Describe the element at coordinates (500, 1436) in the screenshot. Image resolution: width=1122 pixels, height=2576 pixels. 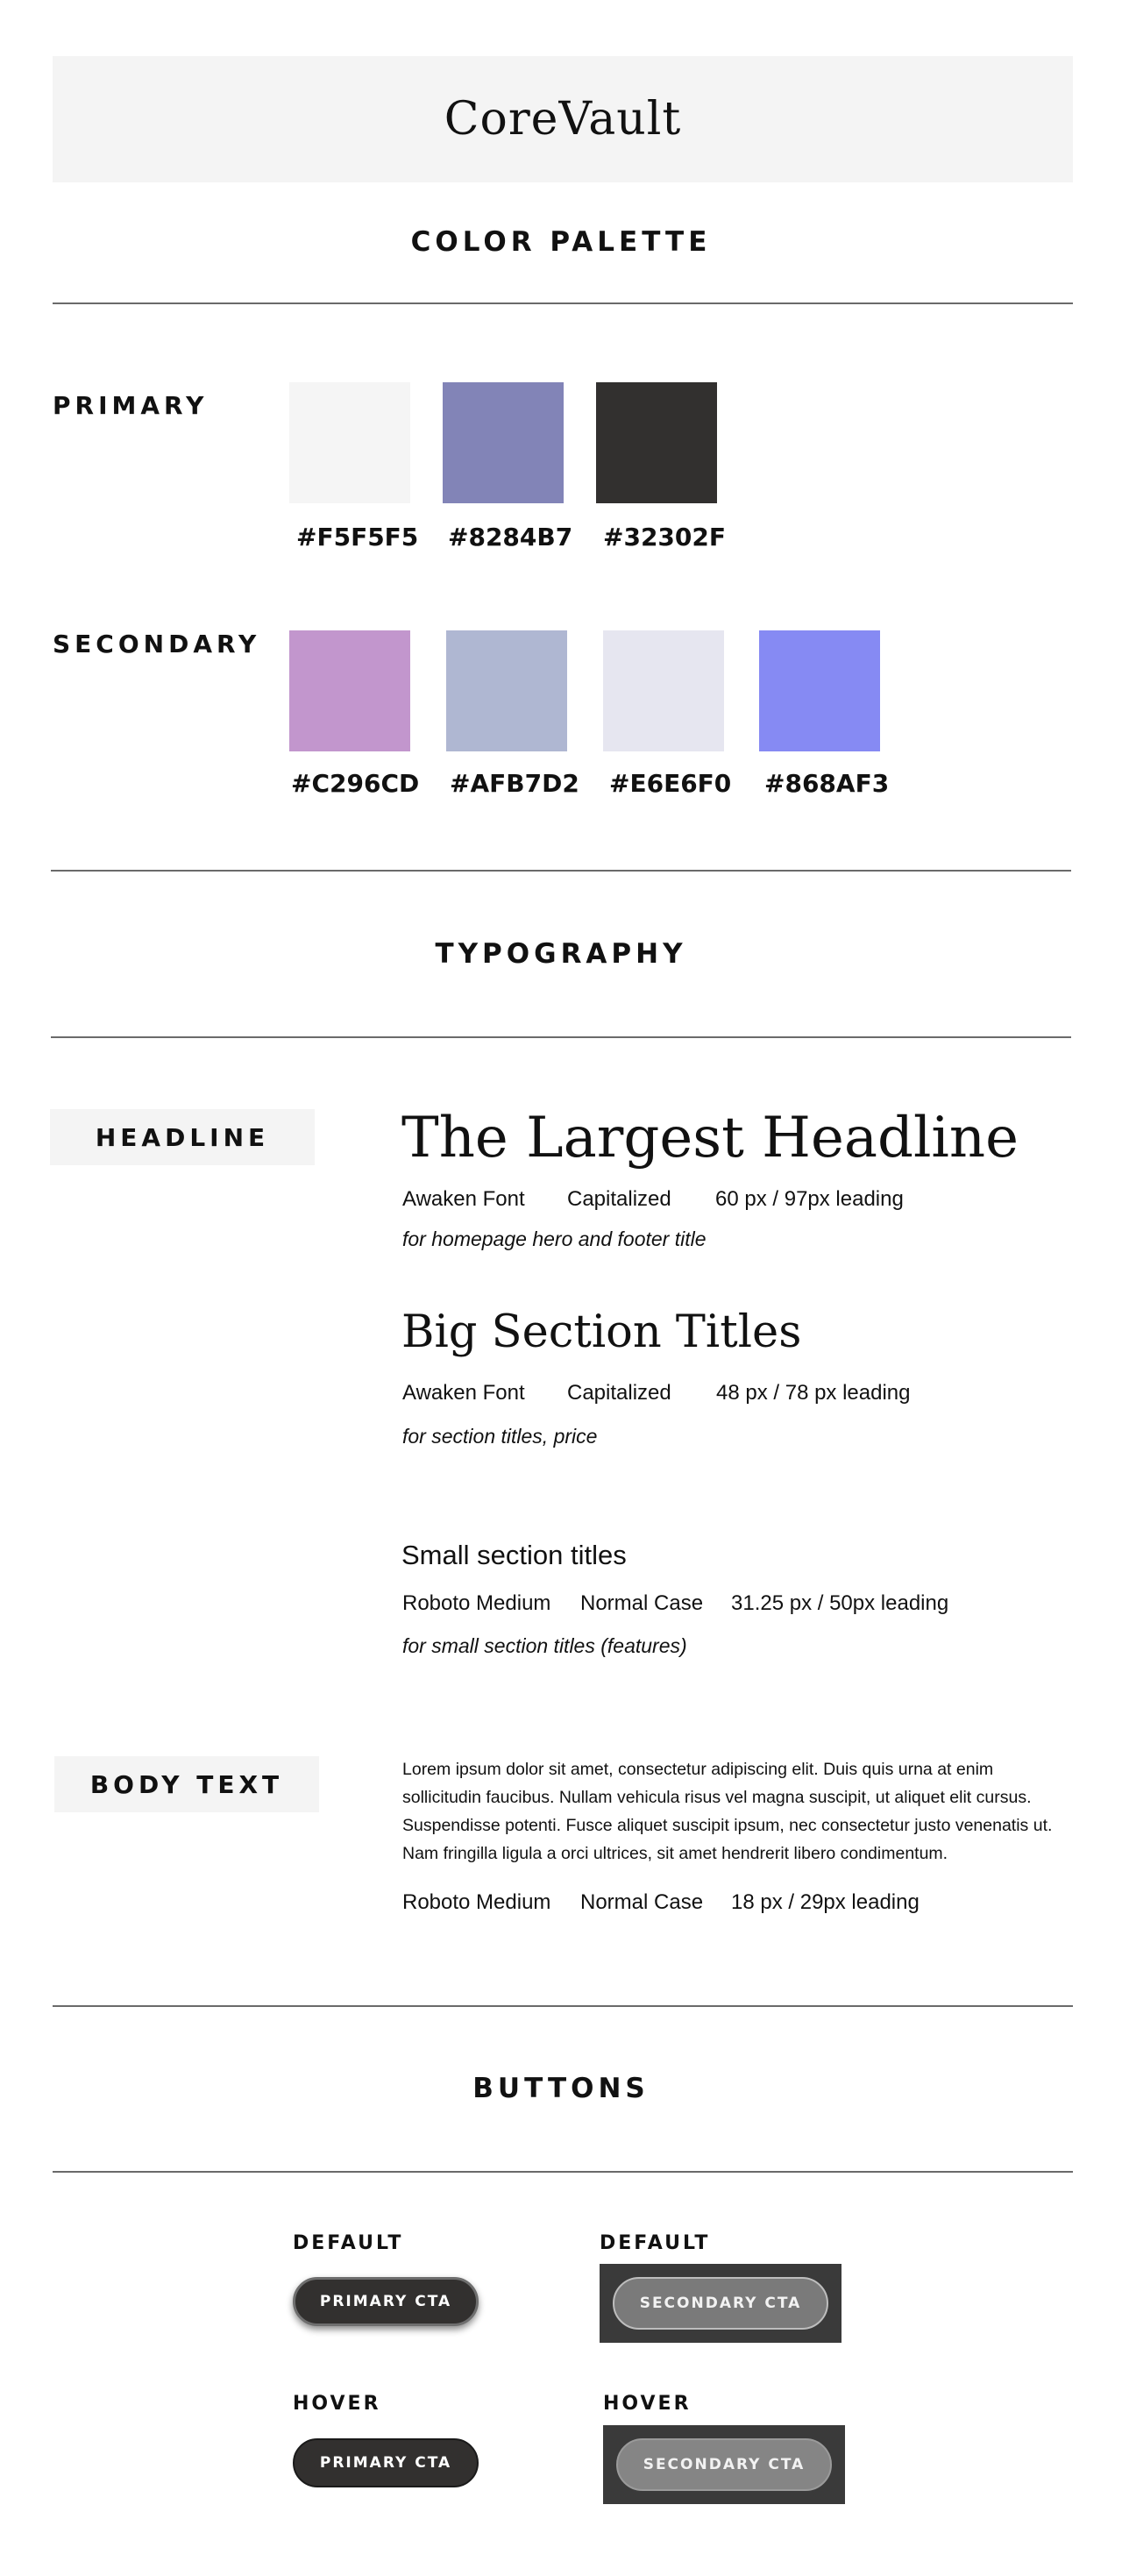
I see `section-title-usage: for section titles, price` at that location.